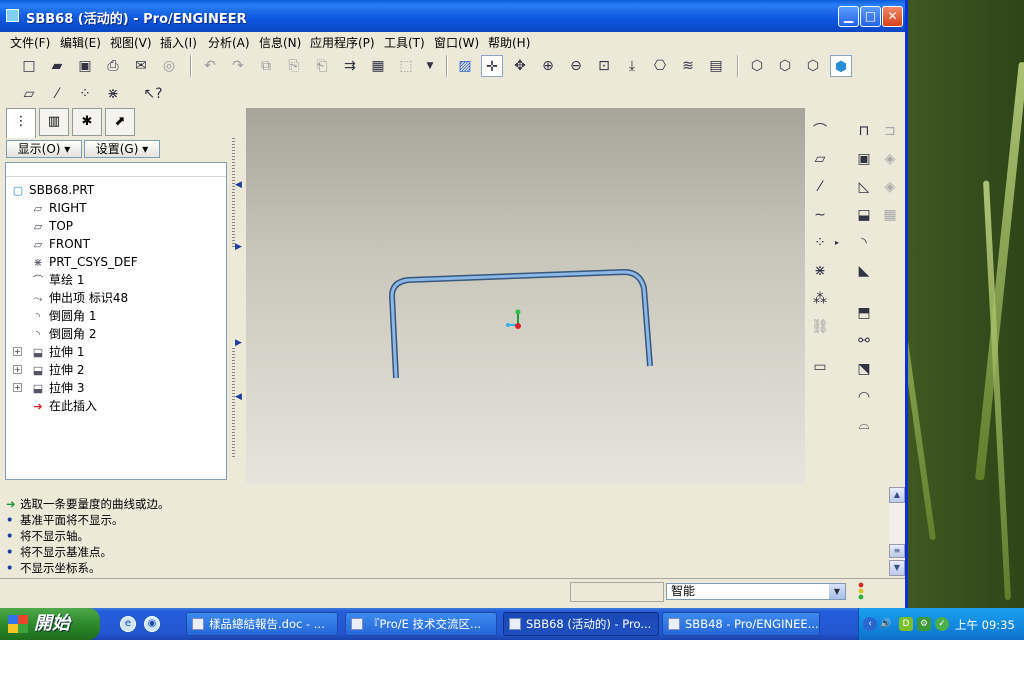  I want to click on regenerate-icon: ⇉, so click(350, 66).